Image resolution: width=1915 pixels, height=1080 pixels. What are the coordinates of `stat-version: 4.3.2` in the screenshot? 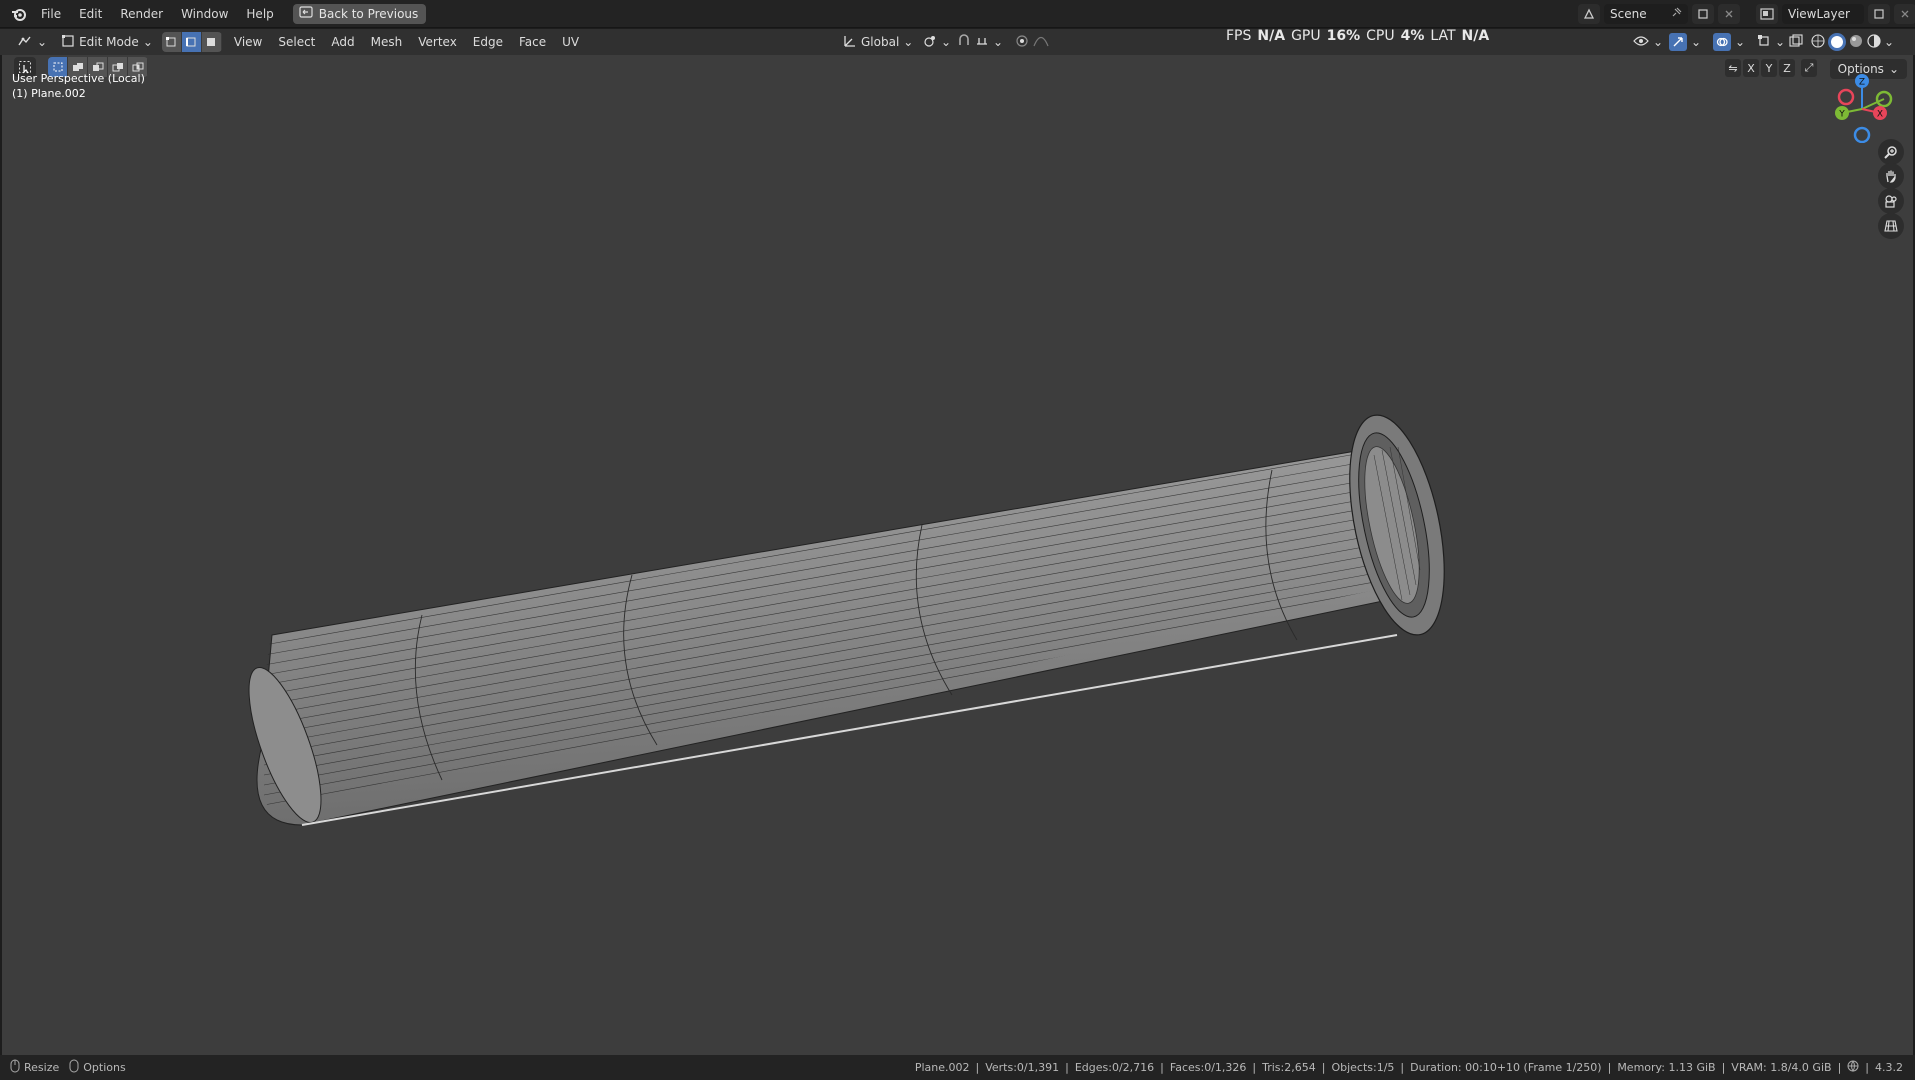 It's located at (1889, 1067).